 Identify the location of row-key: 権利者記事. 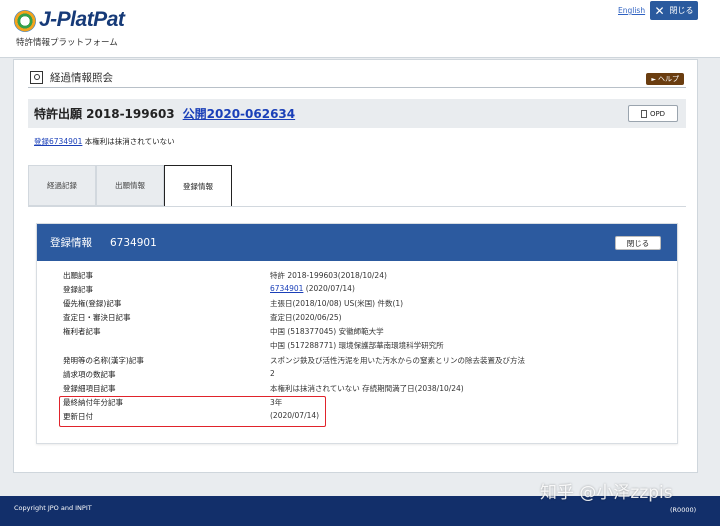
(82, 332).